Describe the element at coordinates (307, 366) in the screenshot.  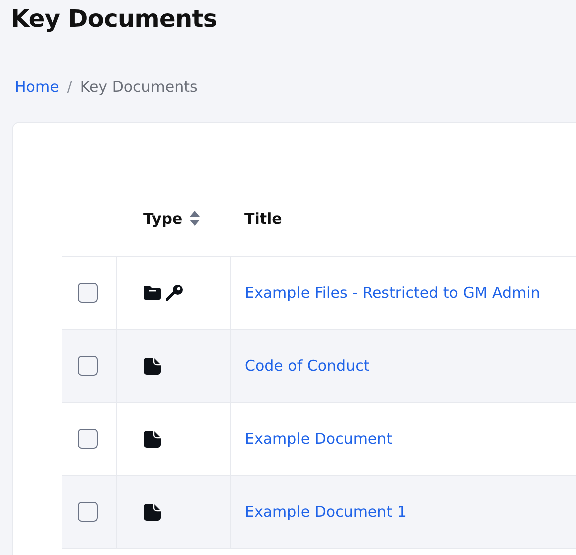
I see `document-title-link: Code of Conduct` at that location.